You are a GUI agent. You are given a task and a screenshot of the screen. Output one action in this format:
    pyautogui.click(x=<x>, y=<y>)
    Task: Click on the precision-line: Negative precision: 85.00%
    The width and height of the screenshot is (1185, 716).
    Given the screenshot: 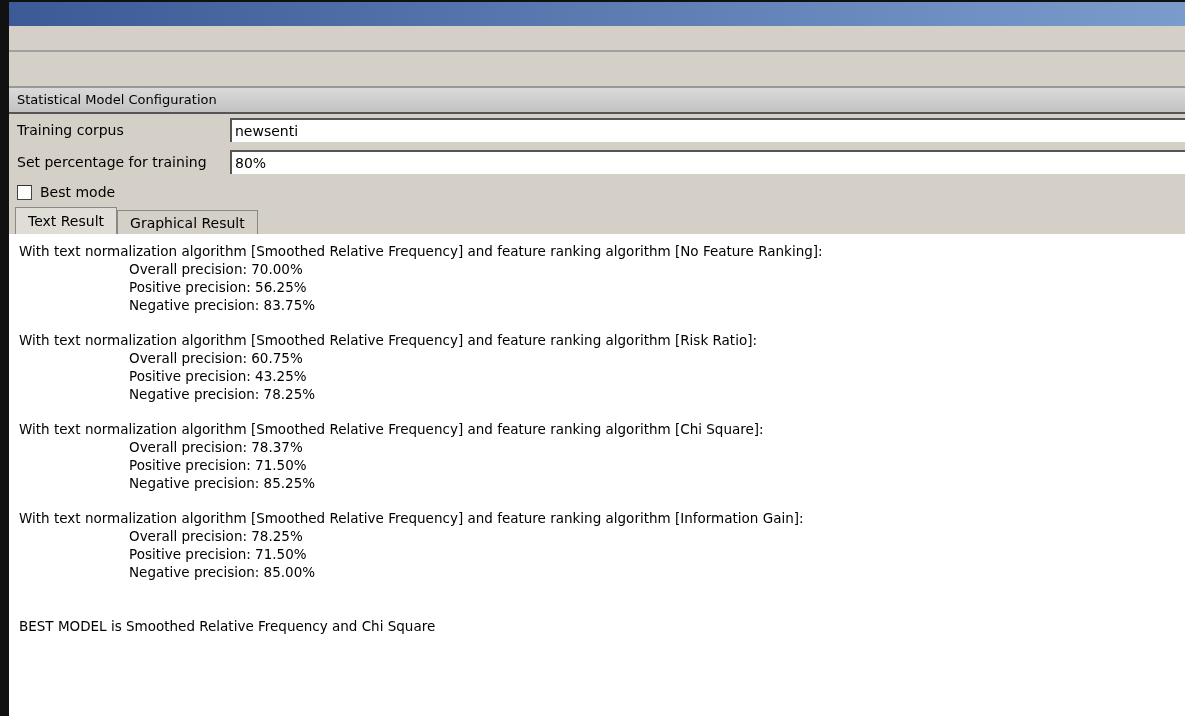 What is the action you would take?
    pyautogui.click(x=222, y=572)
    